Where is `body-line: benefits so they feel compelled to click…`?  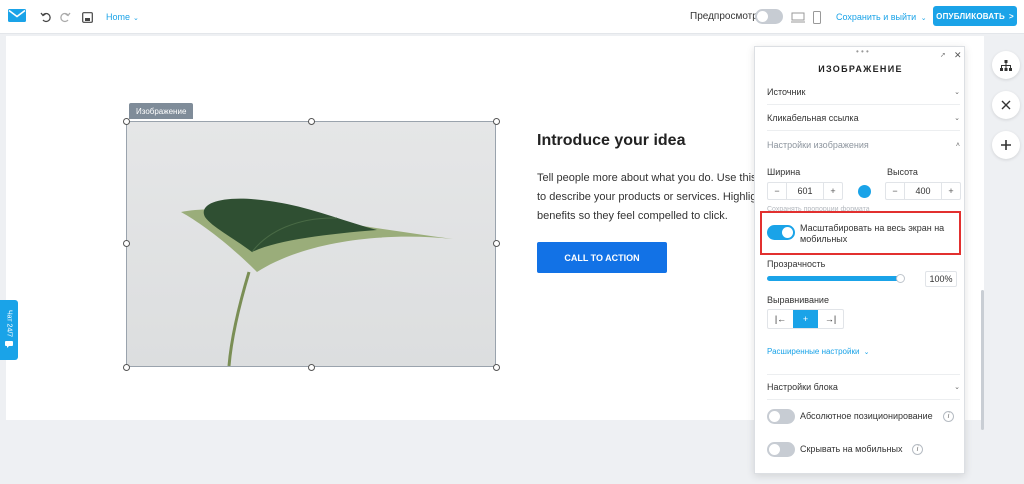 body-line: benefits so they feel compelled to click… is located at coordinates (632, 216).